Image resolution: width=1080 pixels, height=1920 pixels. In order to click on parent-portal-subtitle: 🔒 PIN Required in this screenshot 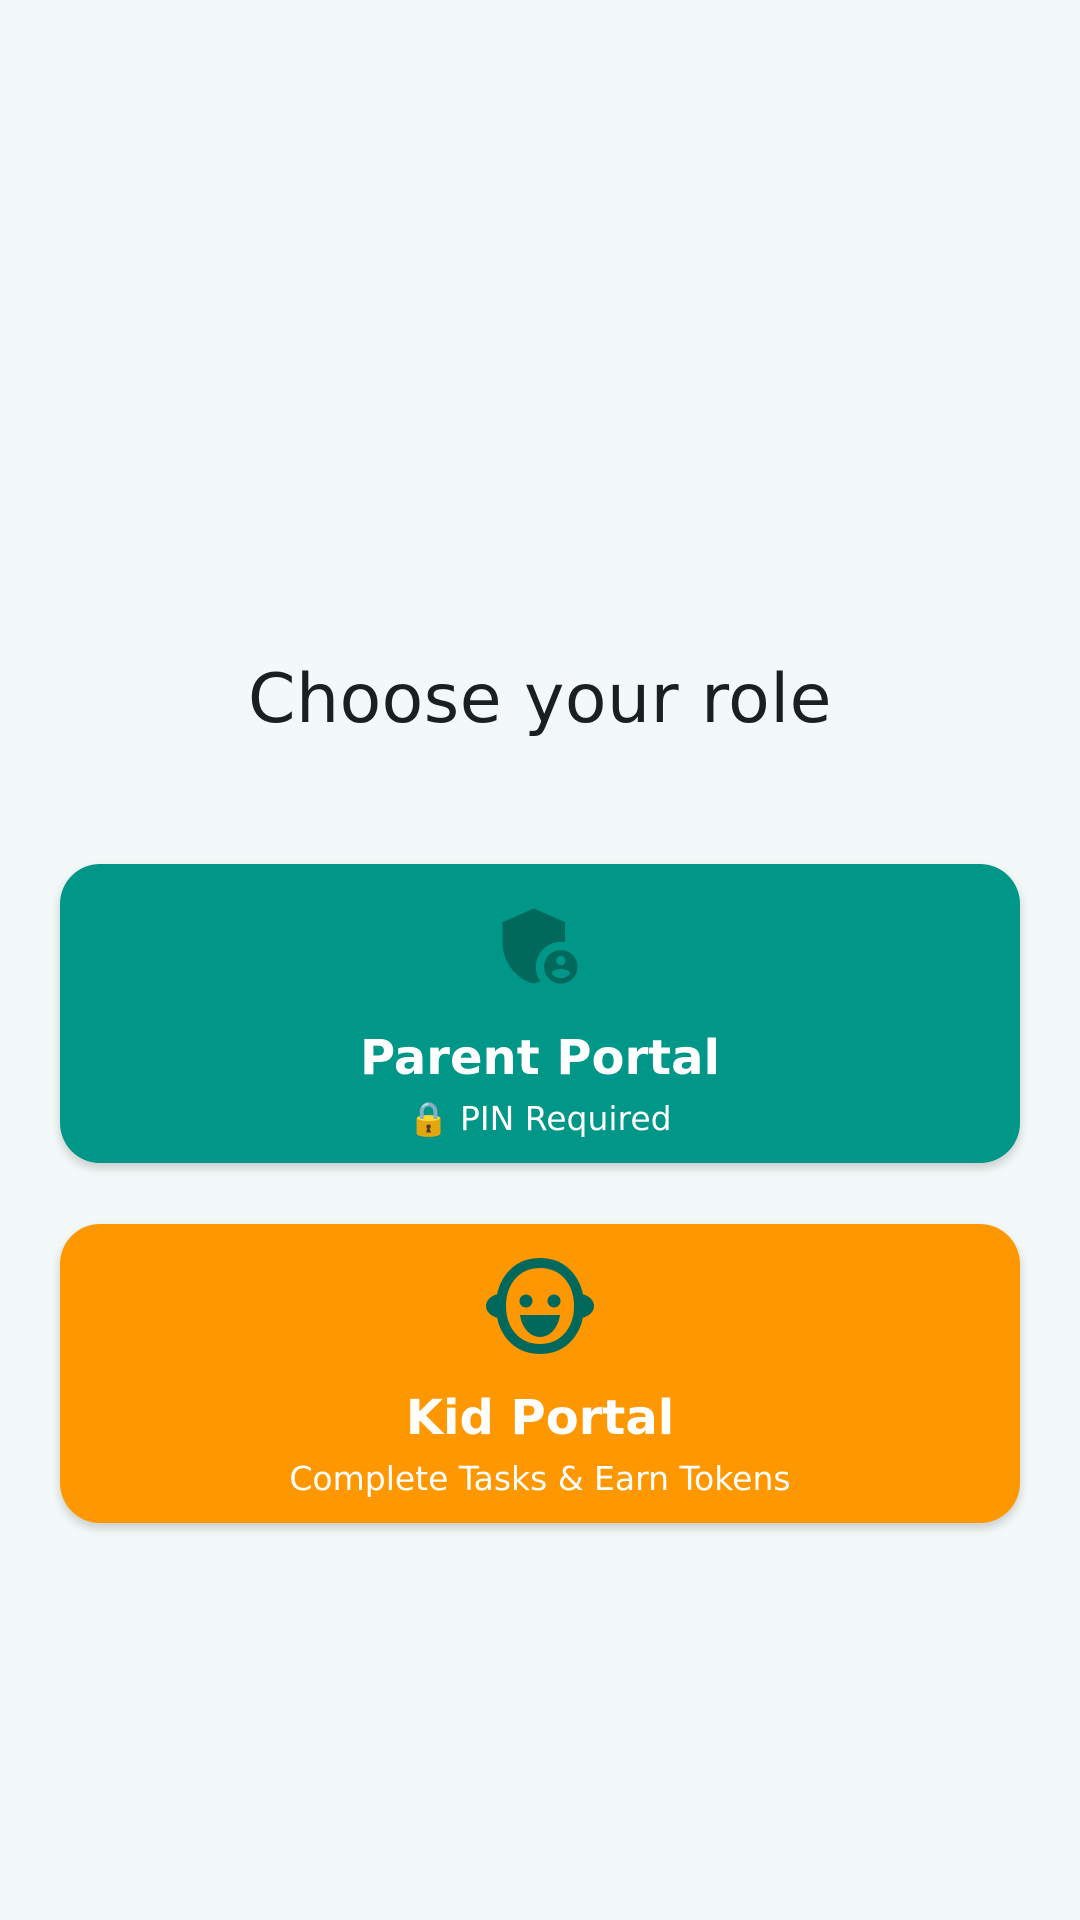, I will do `click(540, 1119)`.